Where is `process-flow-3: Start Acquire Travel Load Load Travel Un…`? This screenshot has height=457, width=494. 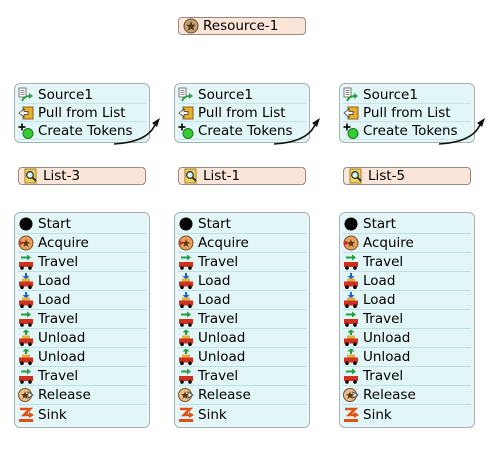 process-flow-3: Start Acquire Travel Load Load Travel Un… is located at coordinates (407, 320).